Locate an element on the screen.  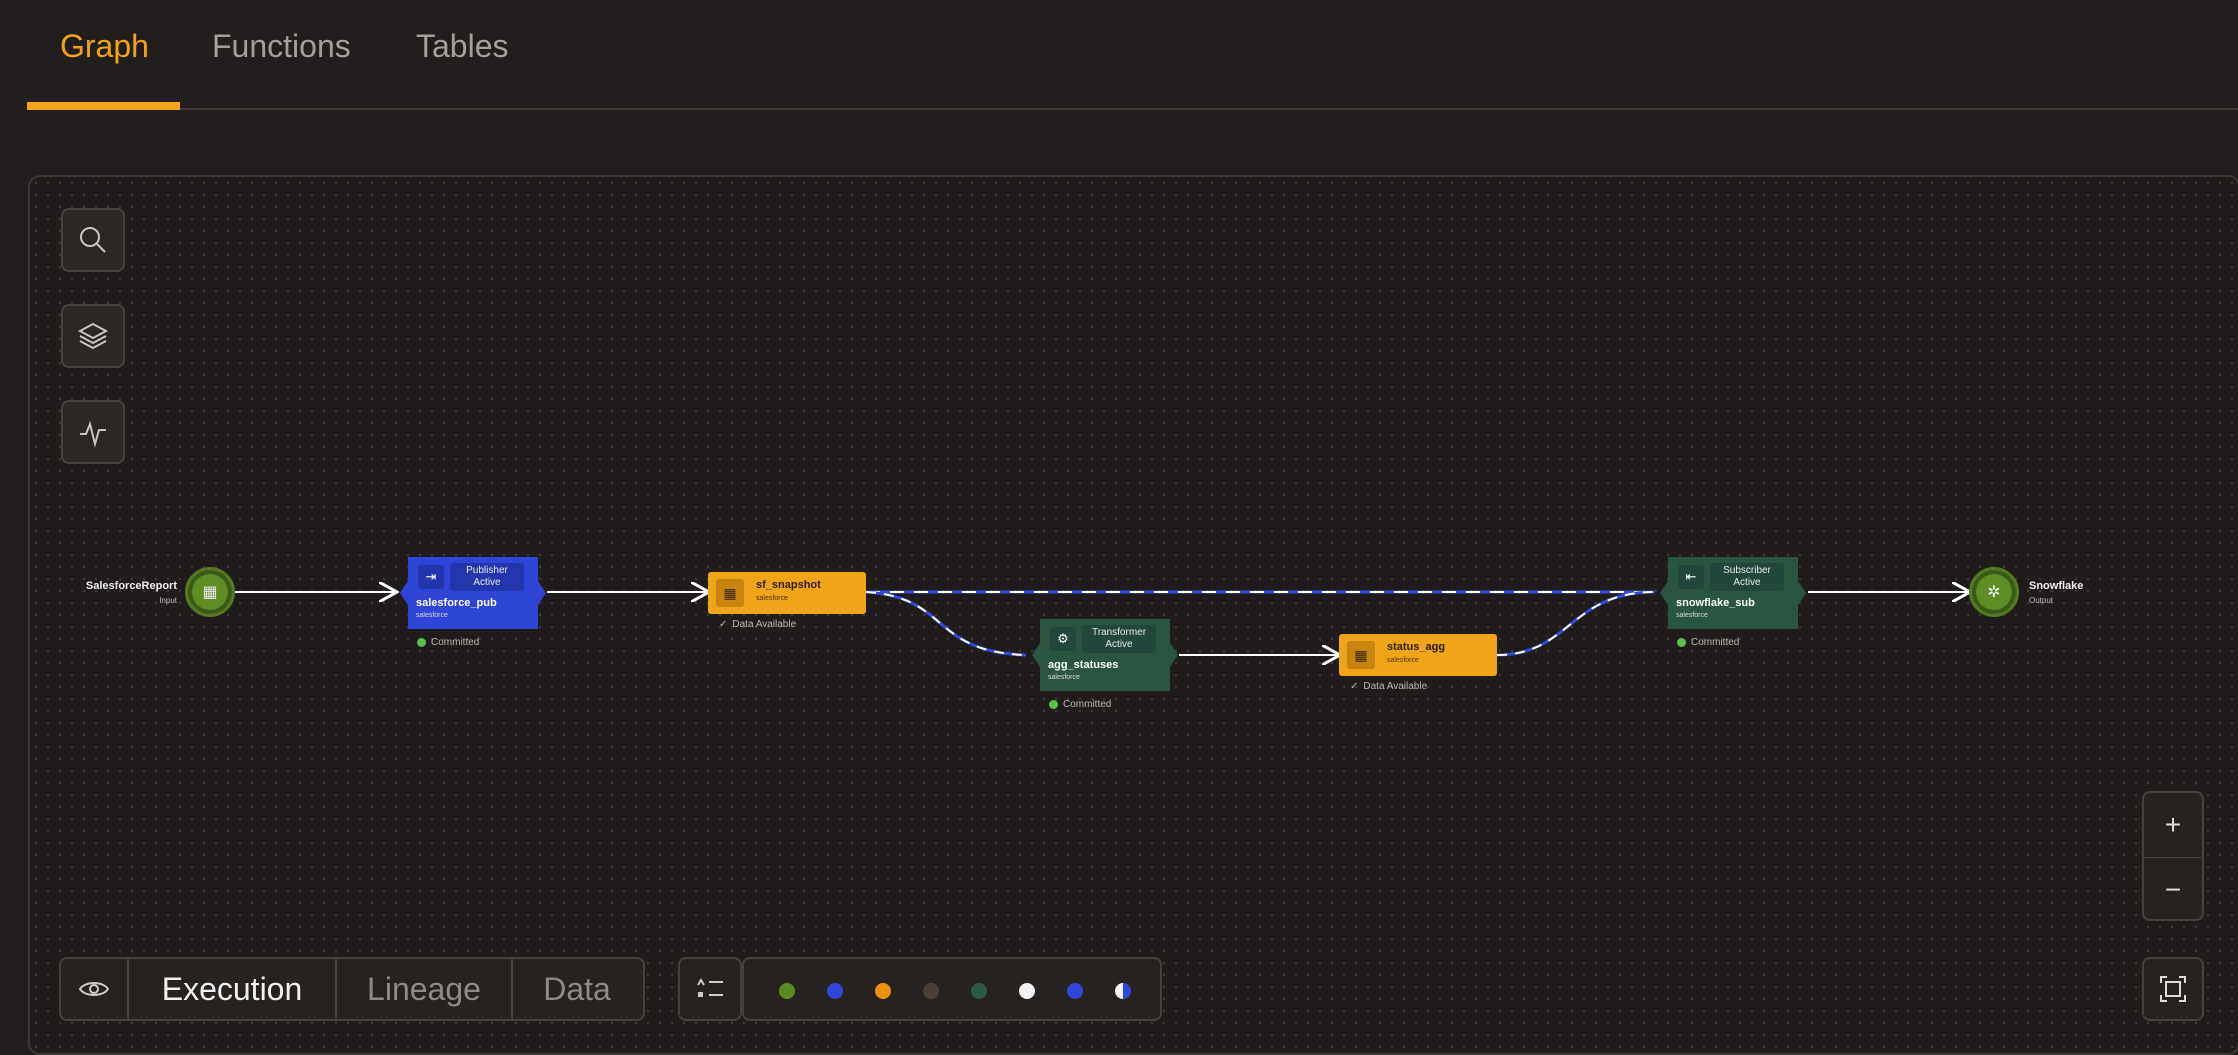
snowflake-icon: ✲ is located at coordinates (1994, 592).